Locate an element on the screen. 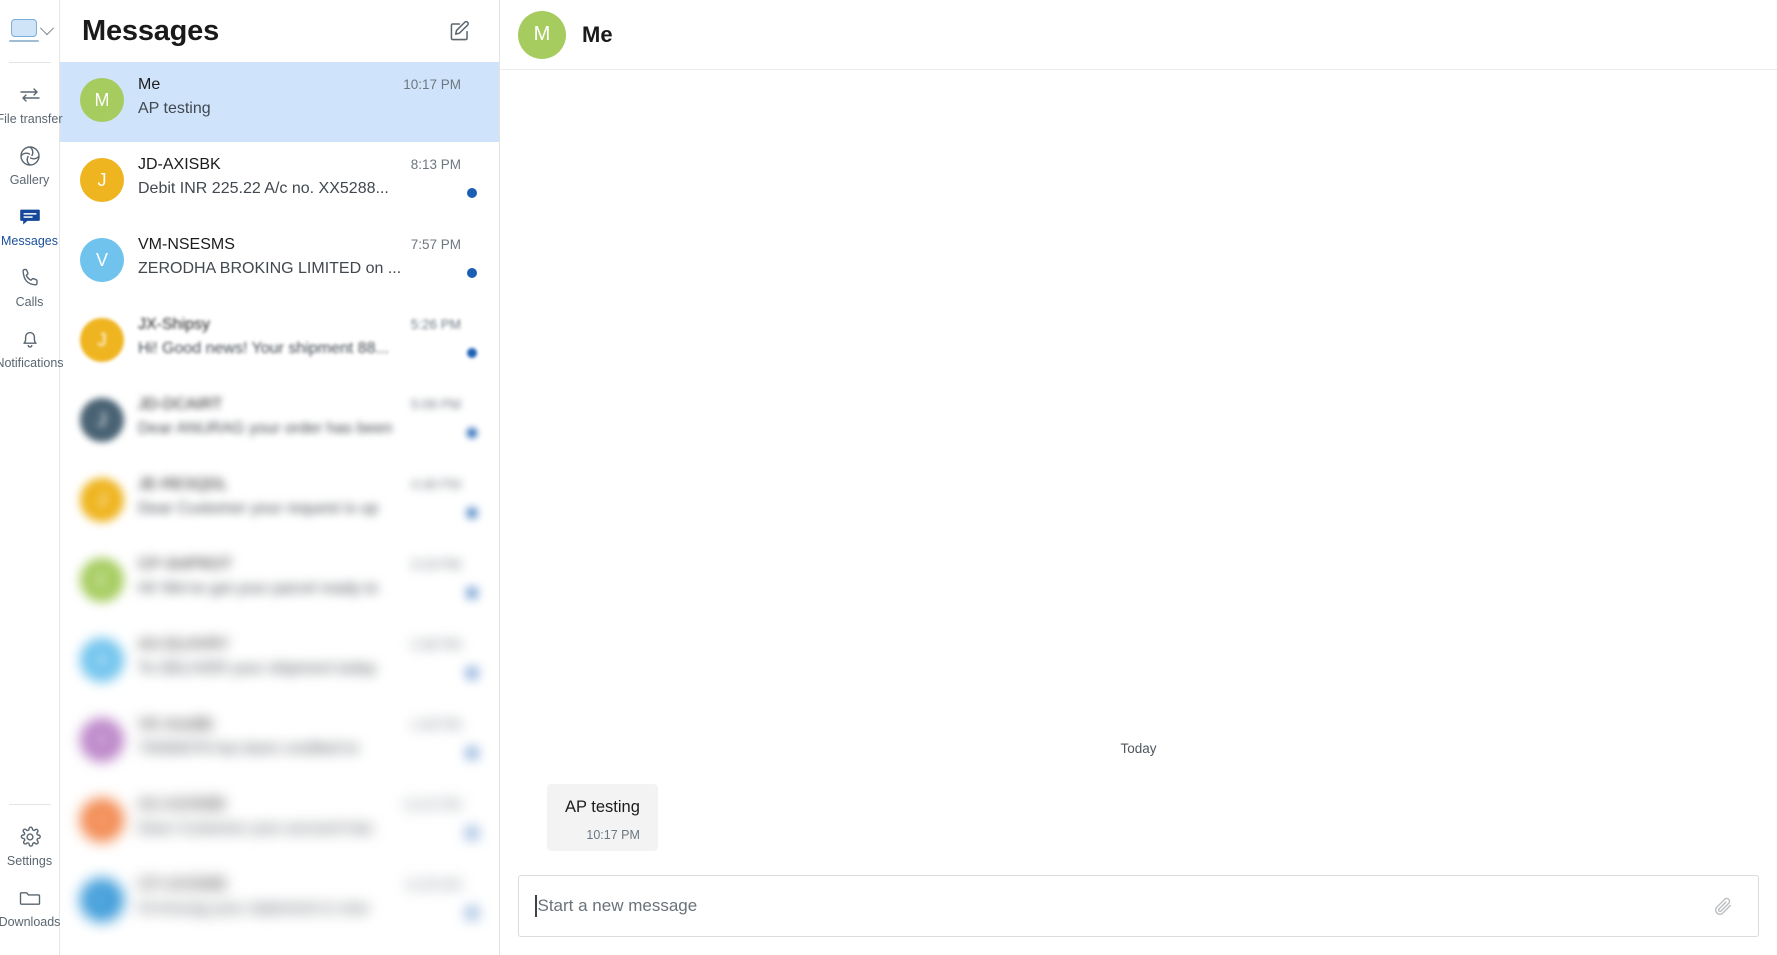 The height and width of the screenshot is (955, 1777). conversation-preview: To DELIVER your shipment today is located at coordinates (257, 668).